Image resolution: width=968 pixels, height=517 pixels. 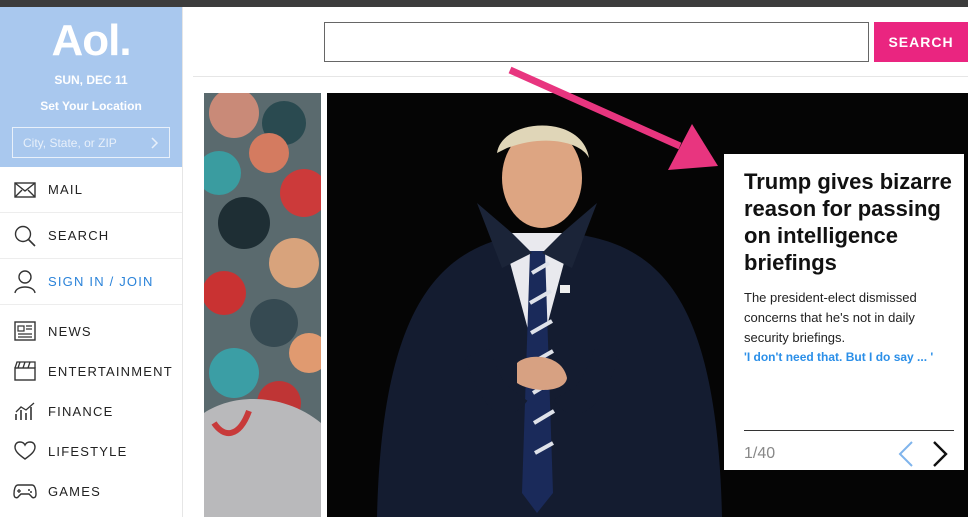 I want to click on nav-label: ENTERTAINMENT, so click(x=110, y=371).